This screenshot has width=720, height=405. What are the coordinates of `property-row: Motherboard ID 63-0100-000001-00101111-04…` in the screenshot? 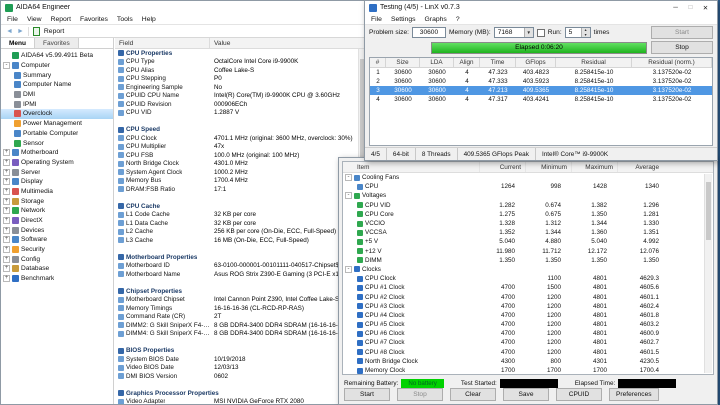 It's located at (236, 266).